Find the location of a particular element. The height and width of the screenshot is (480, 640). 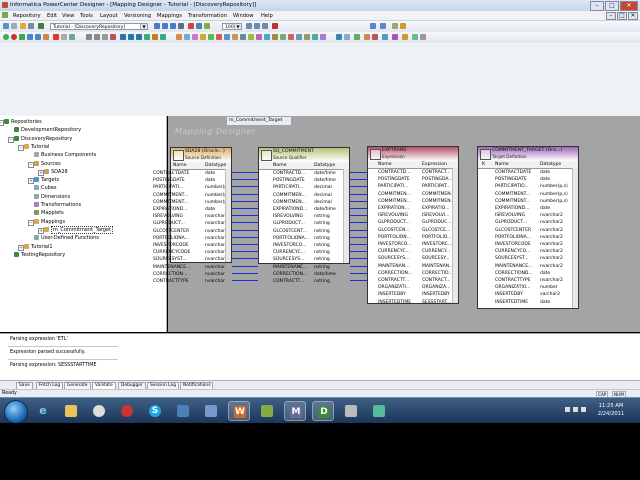

output-window-icon is located at coordinates (165, 26).